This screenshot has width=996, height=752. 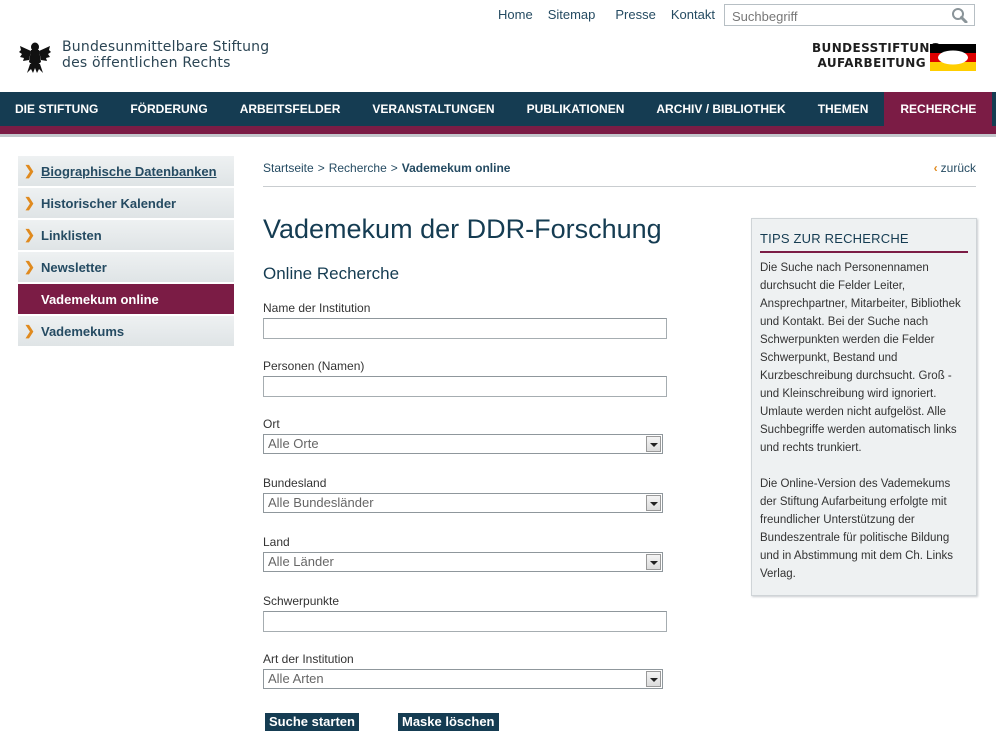 What do you see at coordinates (465, 328) in the screenshot?
I see `institution-input` at bounding box center [465, 328].